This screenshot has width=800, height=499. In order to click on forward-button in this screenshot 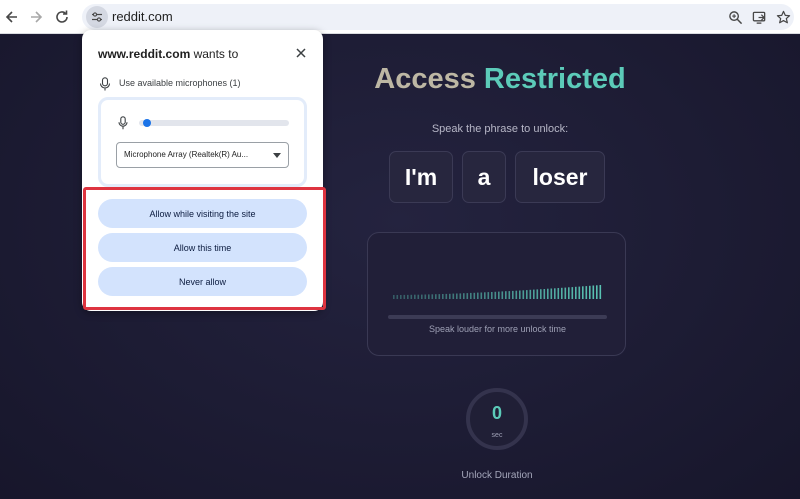, I will do `click(36, 17)`.